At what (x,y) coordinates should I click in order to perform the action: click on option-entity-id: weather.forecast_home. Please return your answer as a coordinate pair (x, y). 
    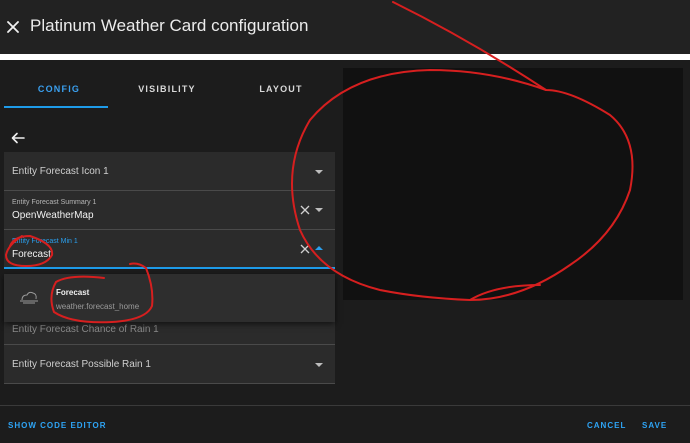
    Looking at the image, I should click on (98, 306).